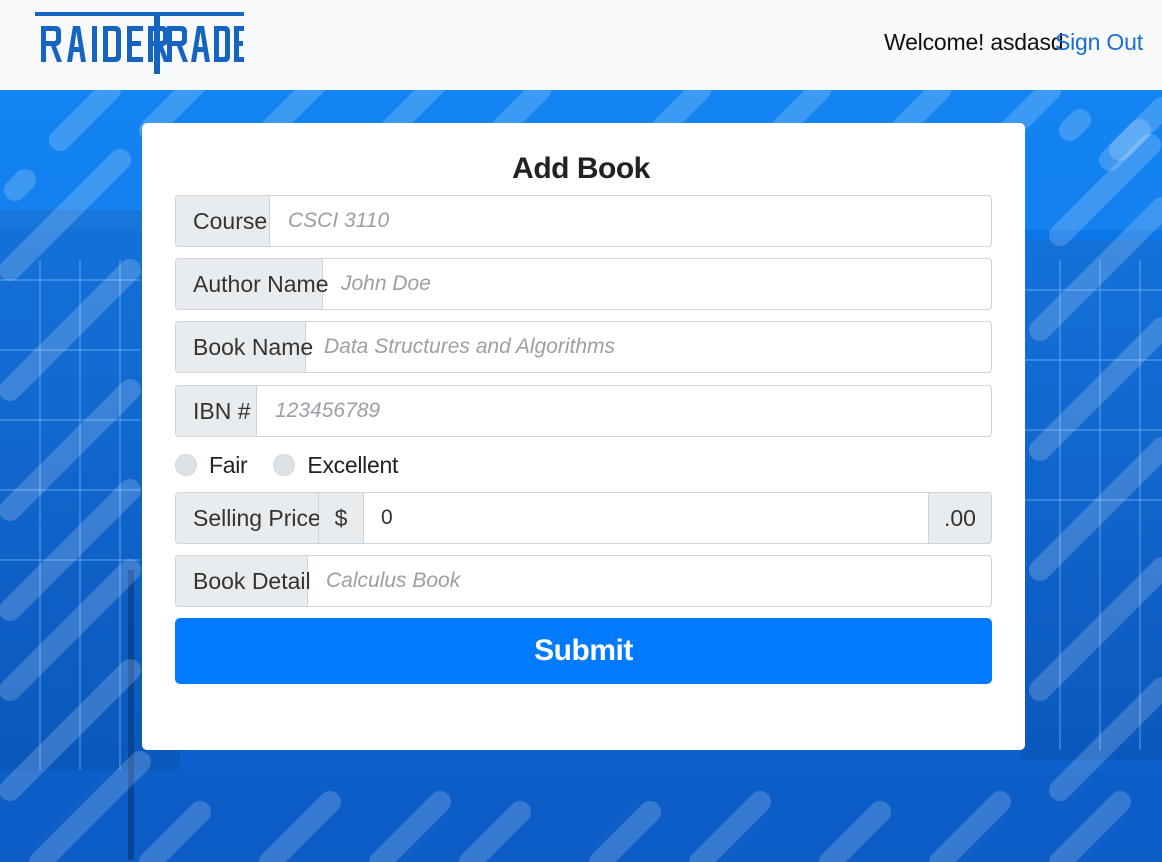 The width and height of the screenshot is (1162, 862). What do you see at coordinates (140, 44) in the screenshot?
I see `raidertrade-logo` at bounding box center [140, 44].